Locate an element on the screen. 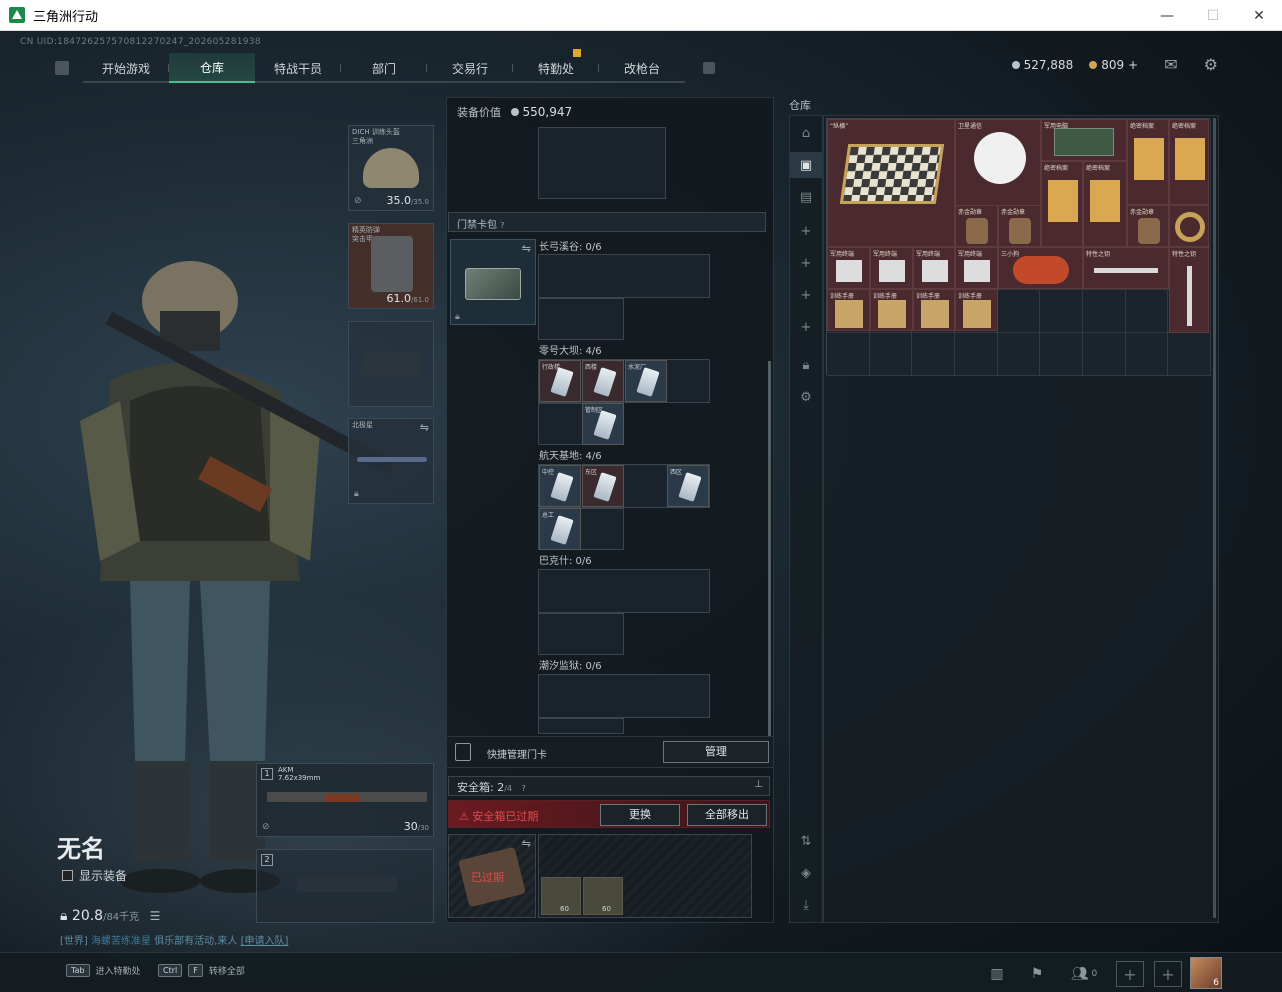 The image size is (1282, 992). manage-button: 管理 is located at coordinates (716, 752).